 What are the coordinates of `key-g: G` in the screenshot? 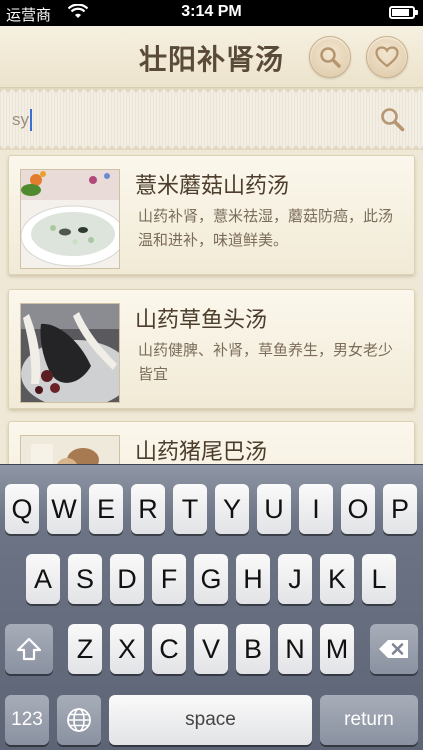 It's located at (211, 579).